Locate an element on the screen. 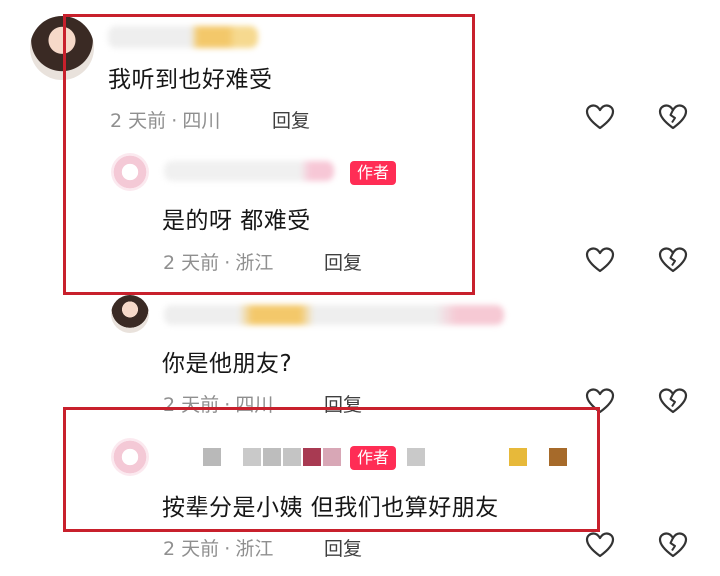 Image resolution: width=720 pixels, height=576 pixels. username-blurred is located at coordinates (334, 315).